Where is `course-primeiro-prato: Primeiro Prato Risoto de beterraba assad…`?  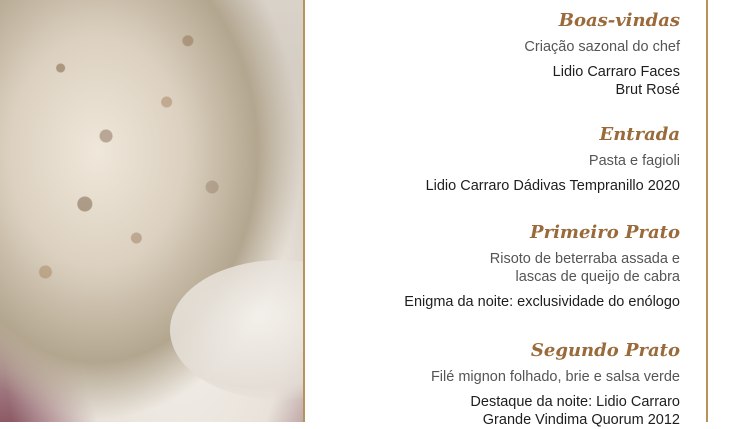
course-primeiro-prato: Primeiro Prato Risoto de beterraba assad… is located at coordinates (542, 266).